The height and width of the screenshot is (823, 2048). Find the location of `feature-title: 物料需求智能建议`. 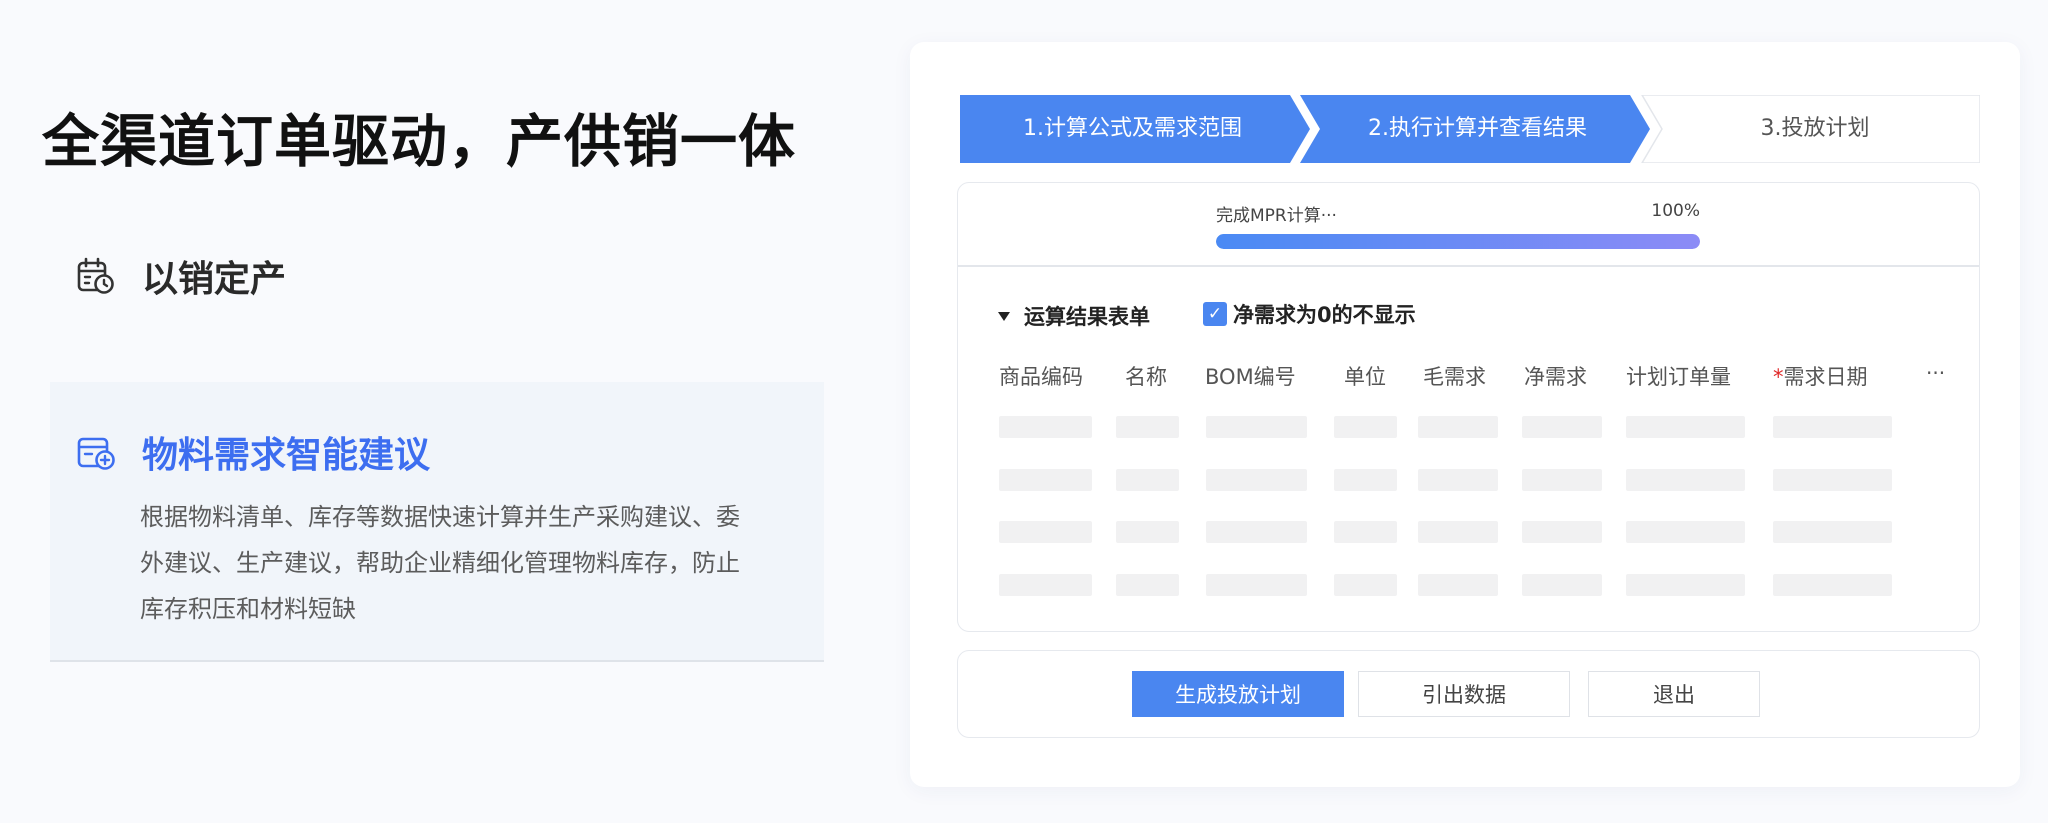

feature-title: 物料需求智能建议 is located at coordinates (286, 455).